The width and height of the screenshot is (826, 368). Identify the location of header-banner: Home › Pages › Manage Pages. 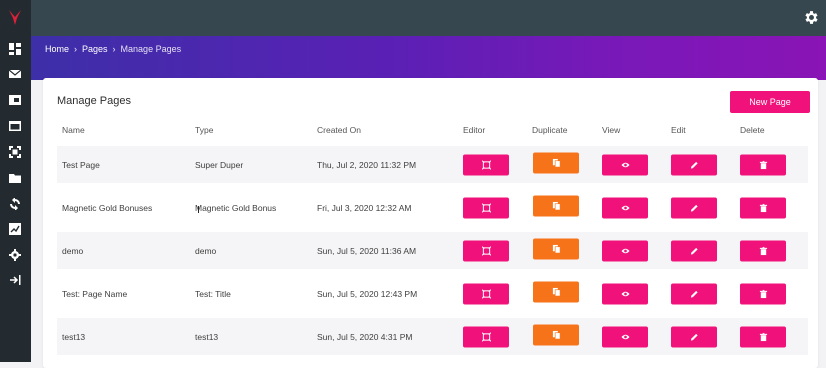
(428, 58).